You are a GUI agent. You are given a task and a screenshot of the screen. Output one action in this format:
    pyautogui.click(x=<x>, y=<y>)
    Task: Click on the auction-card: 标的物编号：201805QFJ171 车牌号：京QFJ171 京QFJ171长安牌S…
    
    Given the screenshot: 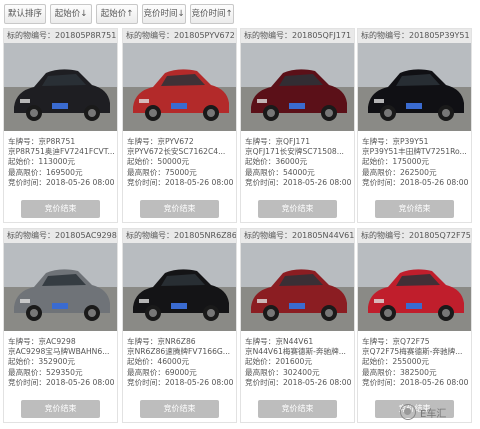 What is the action you would take?
    pyautogui.click(x=297, y=125)
    